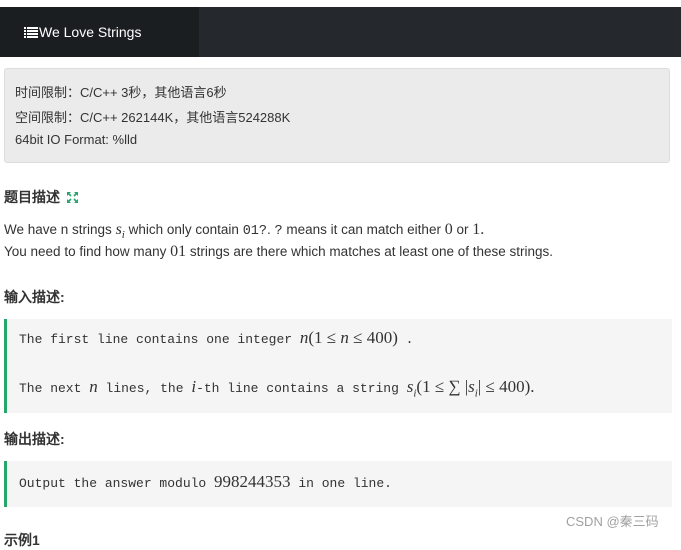  I want to click on desc-text: means it can match either, so click(363, 229).